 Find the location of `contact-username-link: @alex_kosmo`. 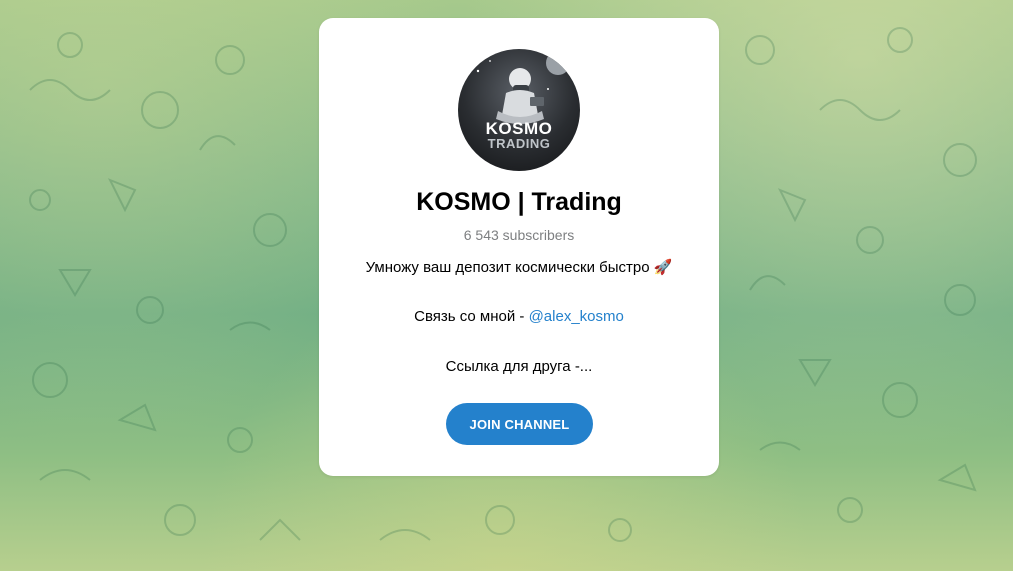

contact-username-link: @alex_kosmo is located at coordinates (576, 316).